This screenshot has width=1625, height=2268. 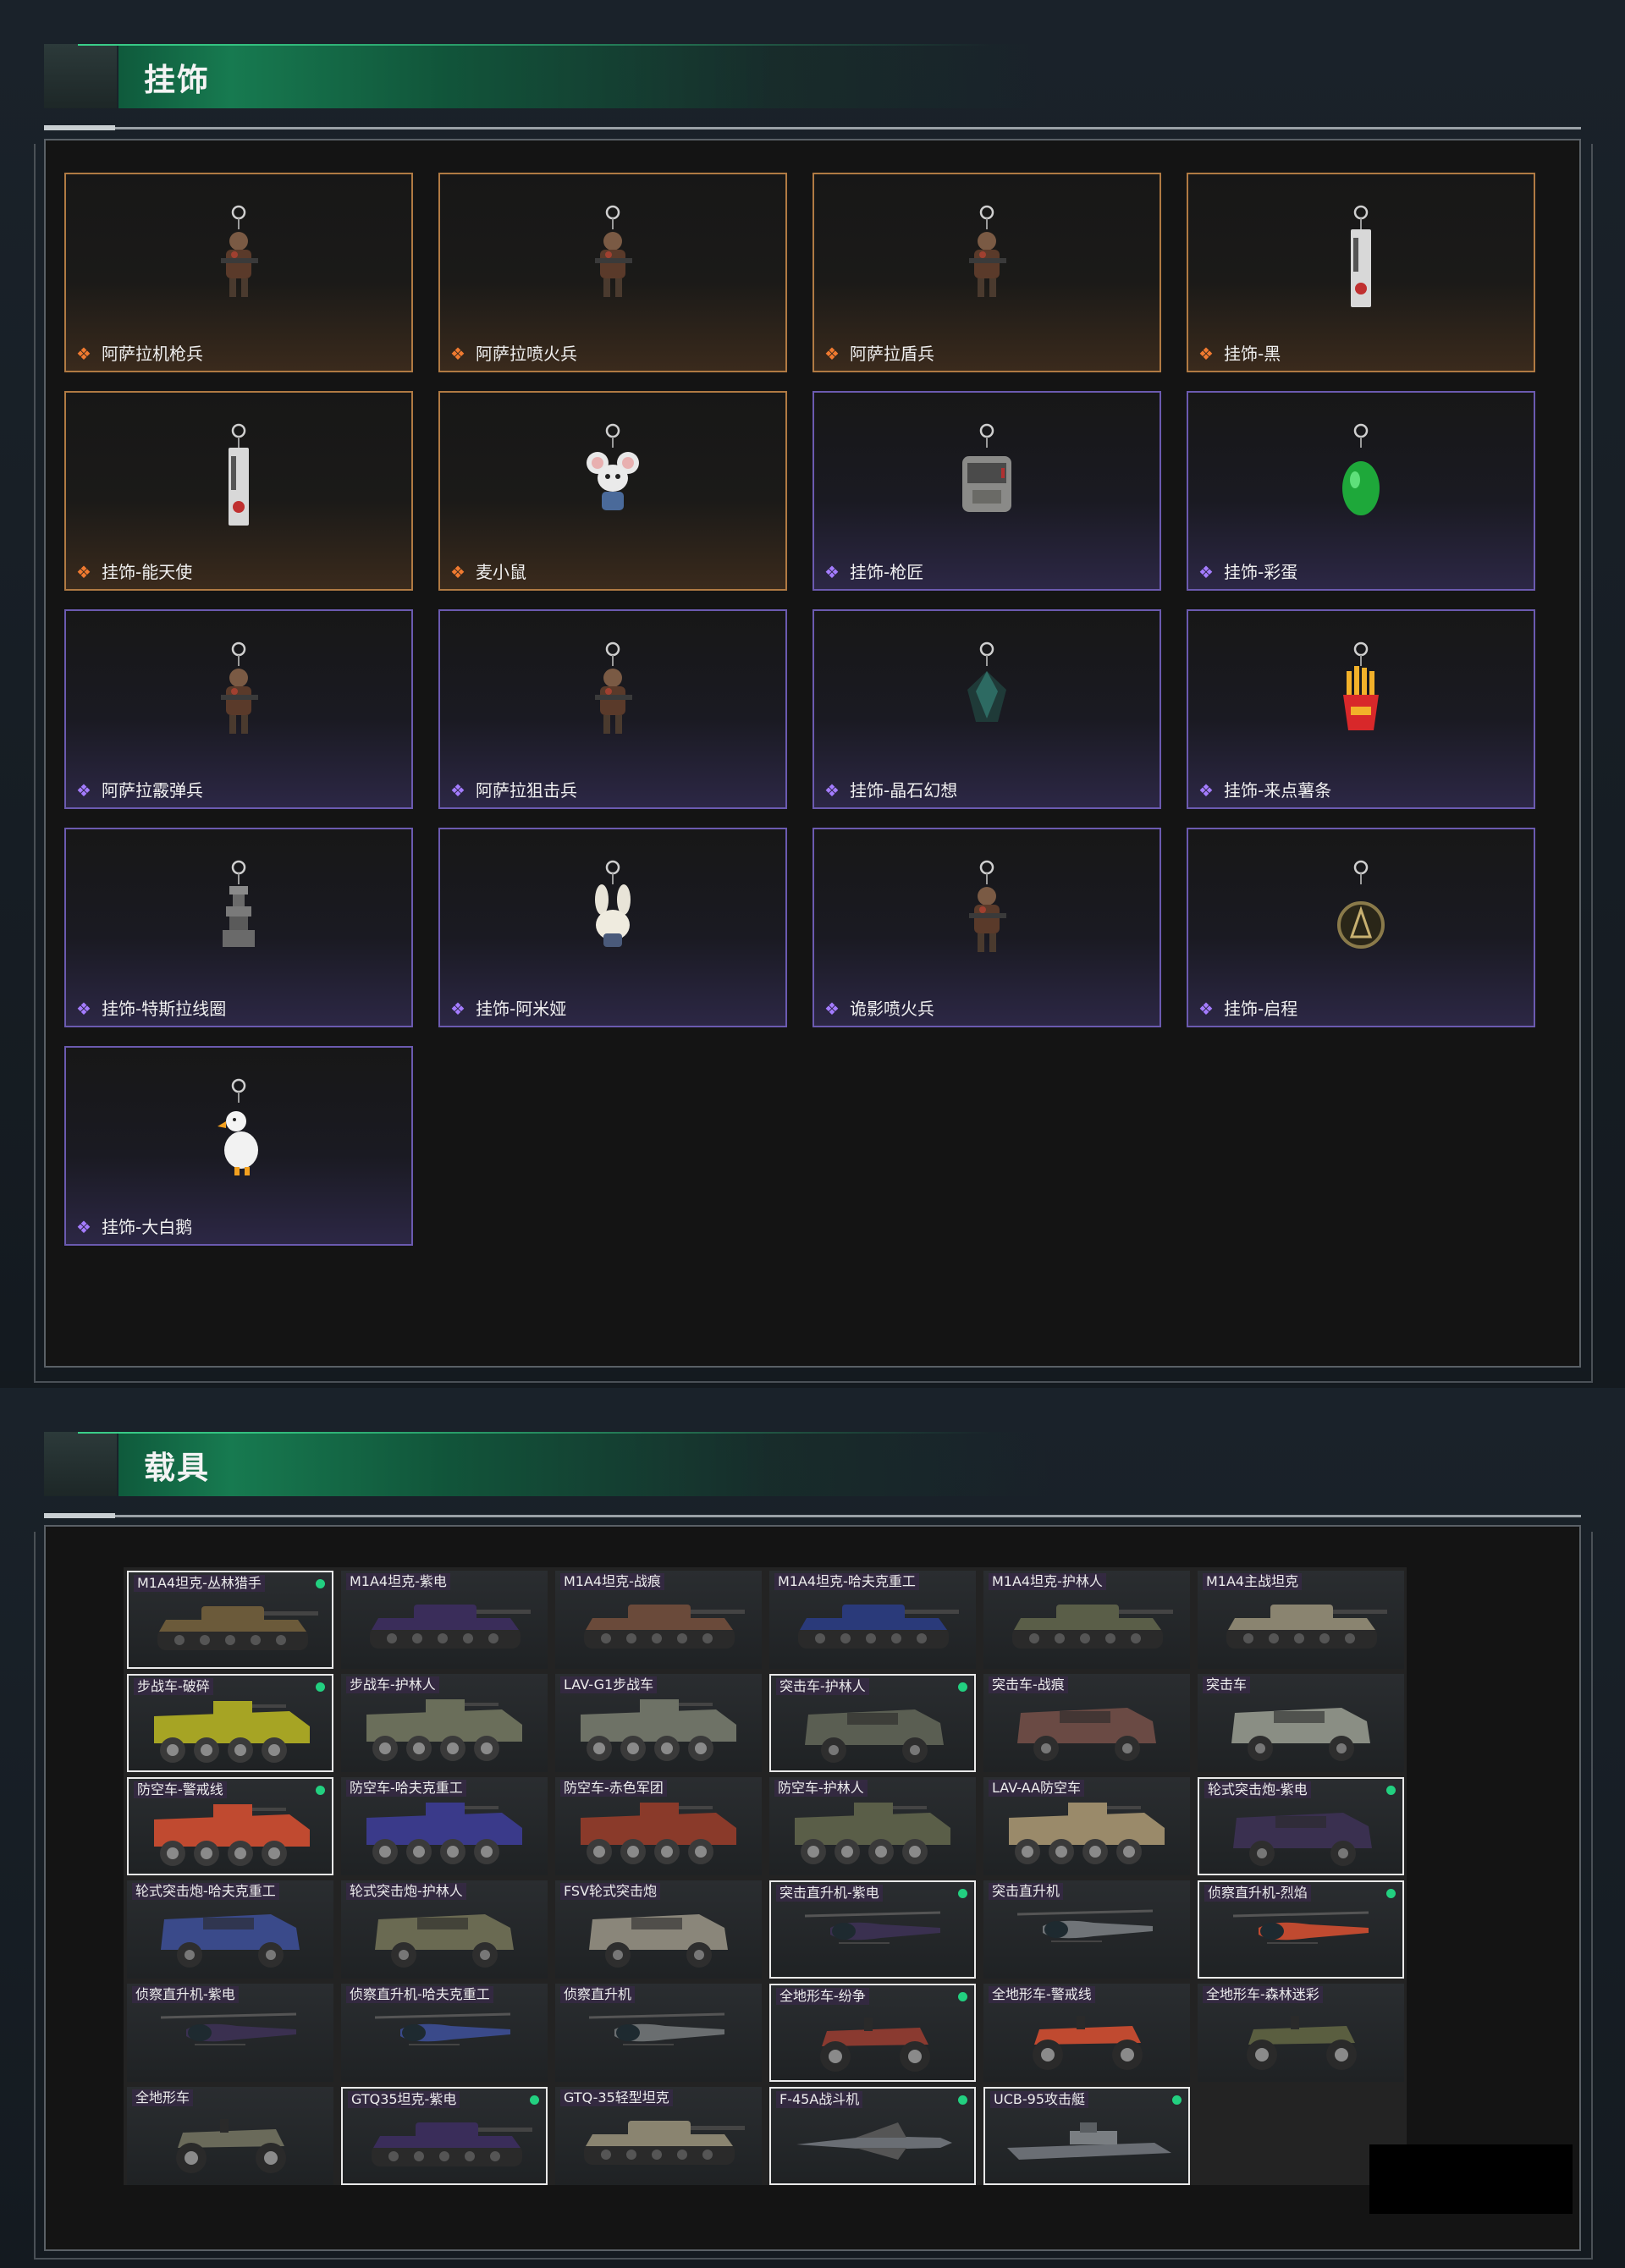 What do you see at coordinates (1086, 1620) in the screenshot?
I see `vehicle-card: M1A4坦克-护林人` at bounding box center [1086, 1620].